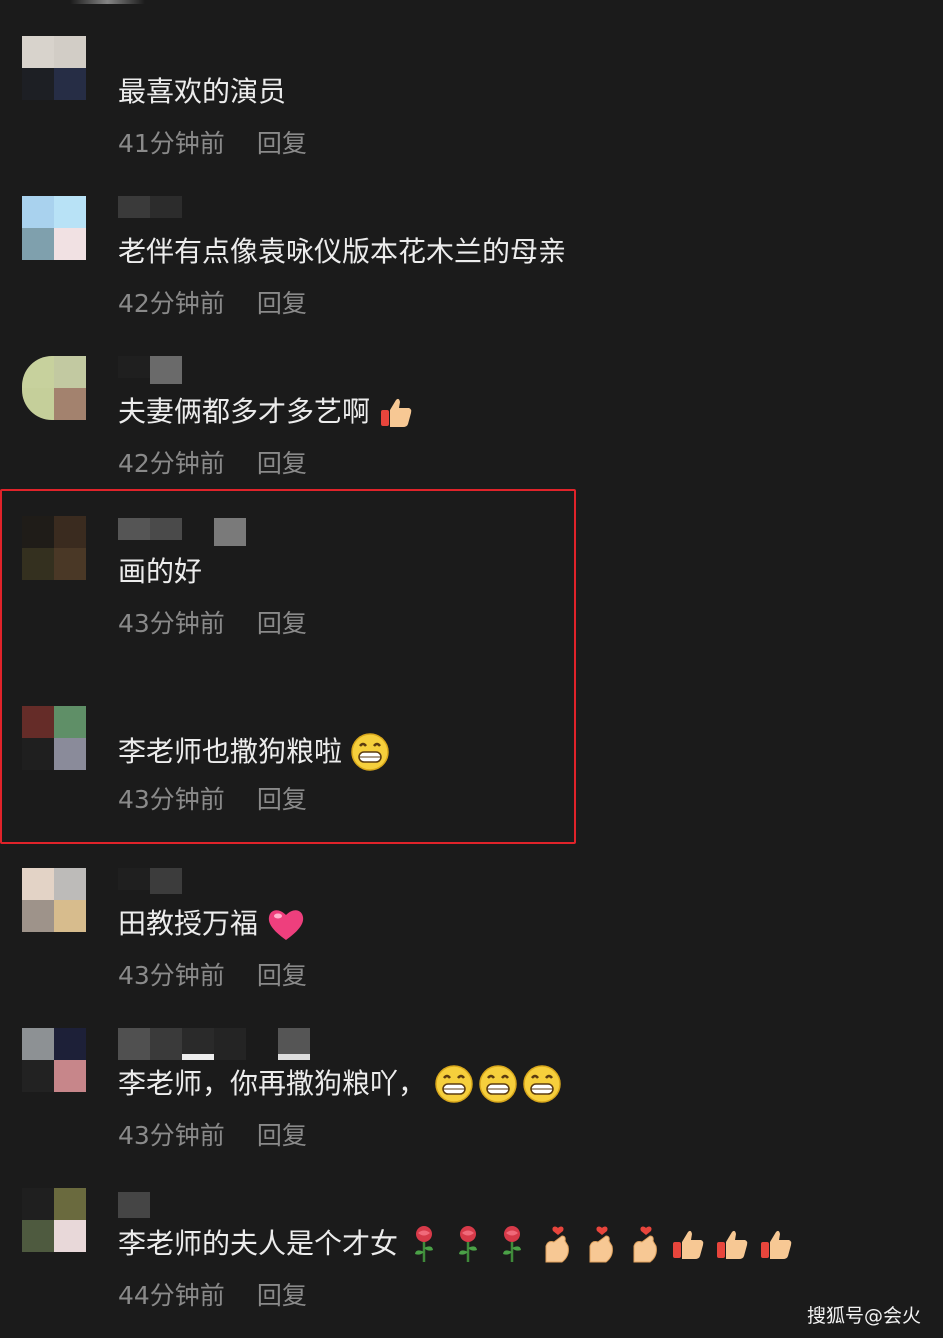 The image size is (943, 1338). What do you see at coordinates (471, 943) in the screenshot?
I see `comment-item: 田教授万福 43分钟前 回复` at bounding box center [471, 943].